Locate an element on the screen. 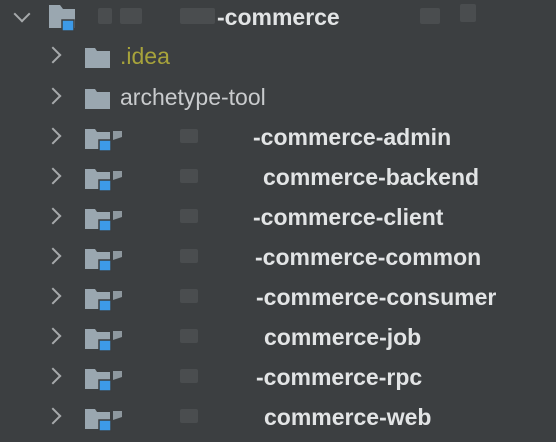  tree-item-module: commerce-backend is located at coordinates (278, 177).